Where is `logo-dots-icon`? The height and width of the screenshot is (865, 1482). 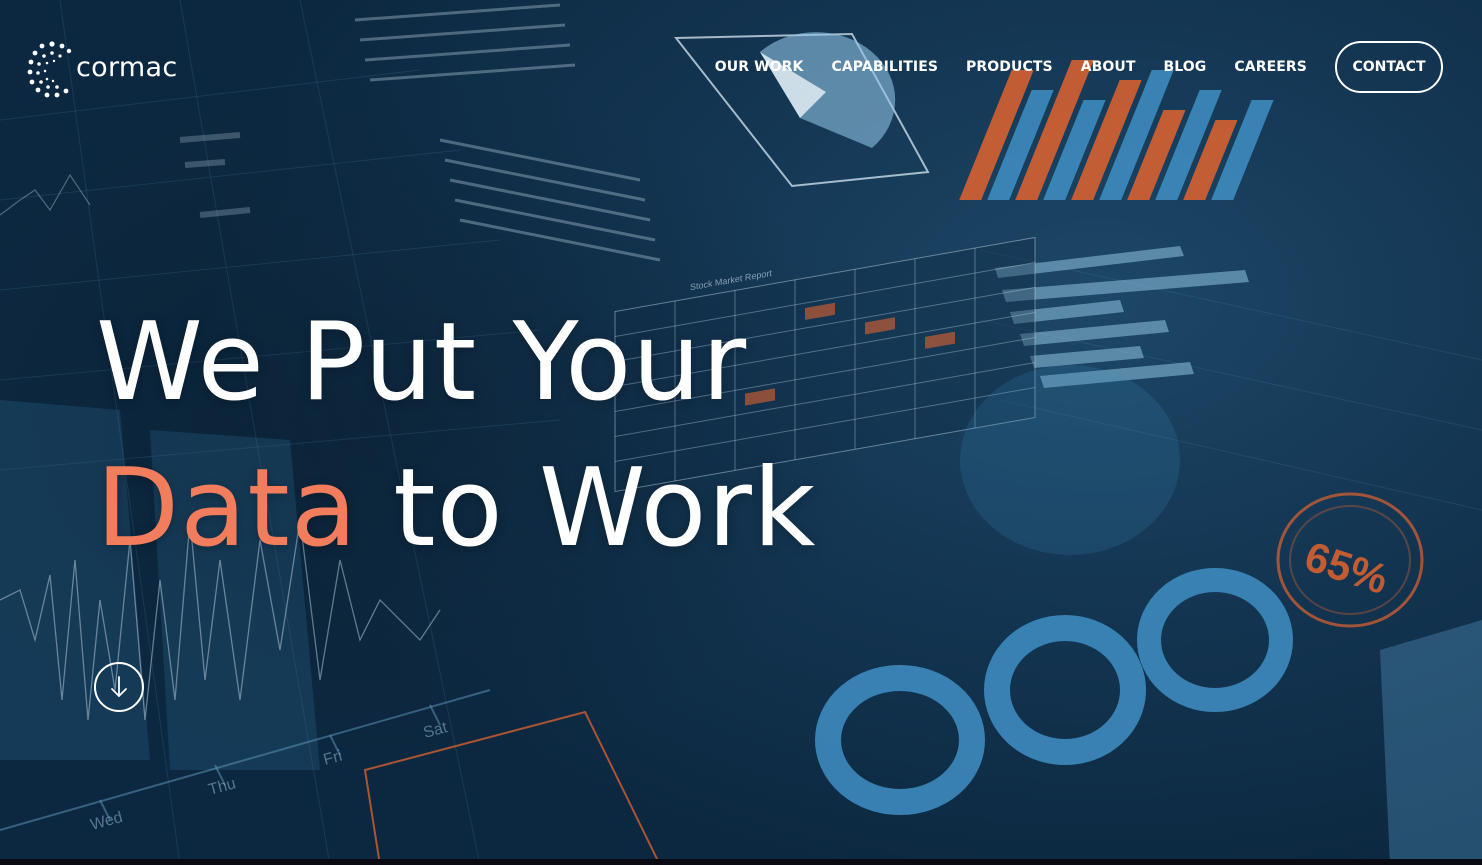
logo-dots-icon is located at coordinates (49, 69).